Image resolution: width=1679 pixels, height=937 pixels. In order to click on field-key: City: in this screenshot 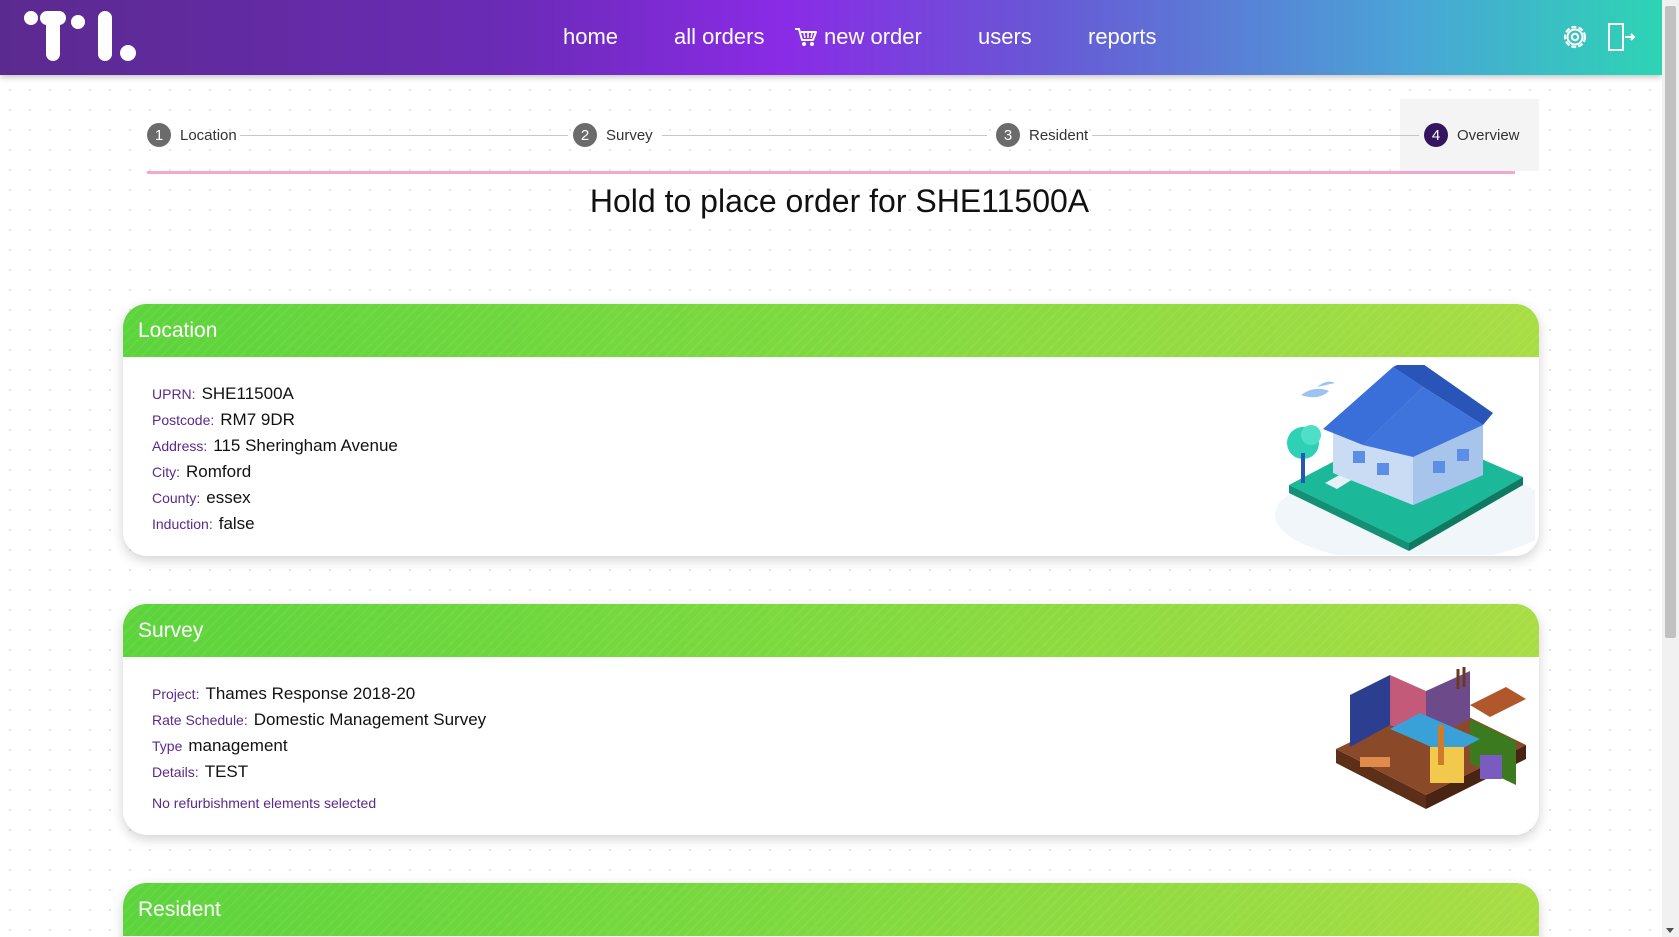, I will do `click(166, 472)`.